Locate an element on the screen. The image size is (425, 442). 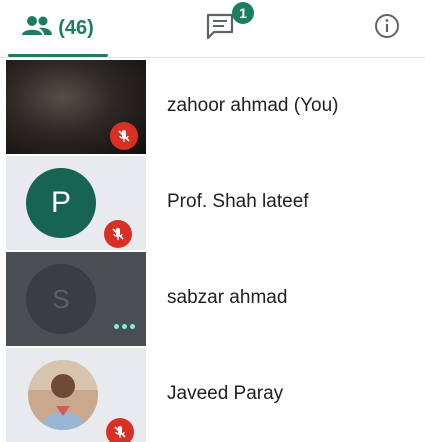
avatar-tile: P is located at coordinates (76, 203).